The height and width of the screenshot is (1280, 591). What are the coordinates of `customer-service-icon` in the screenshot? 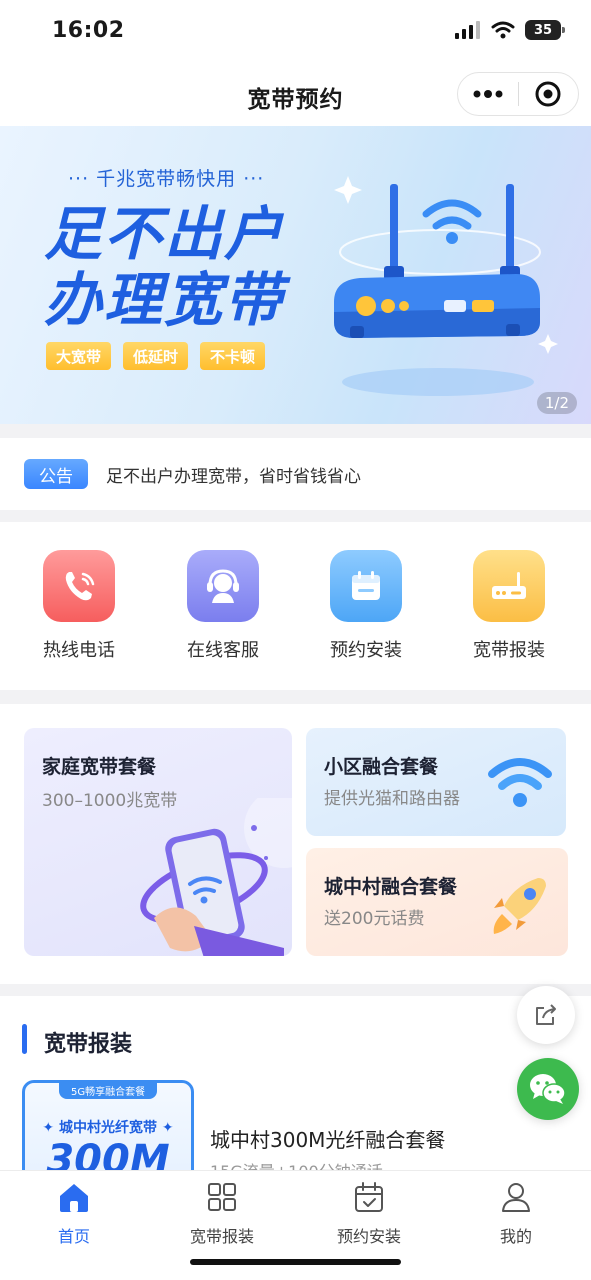 It's located at (223, 586).